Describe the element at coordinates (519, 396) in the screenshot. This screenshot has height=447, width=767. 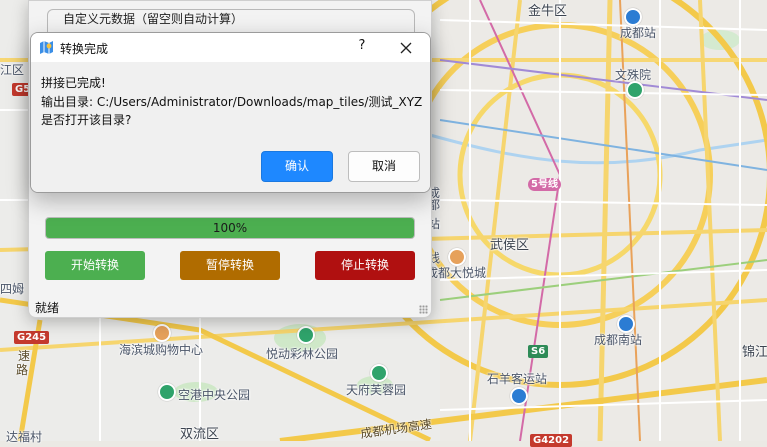
I see `bus-station-pin-icon` at that location.